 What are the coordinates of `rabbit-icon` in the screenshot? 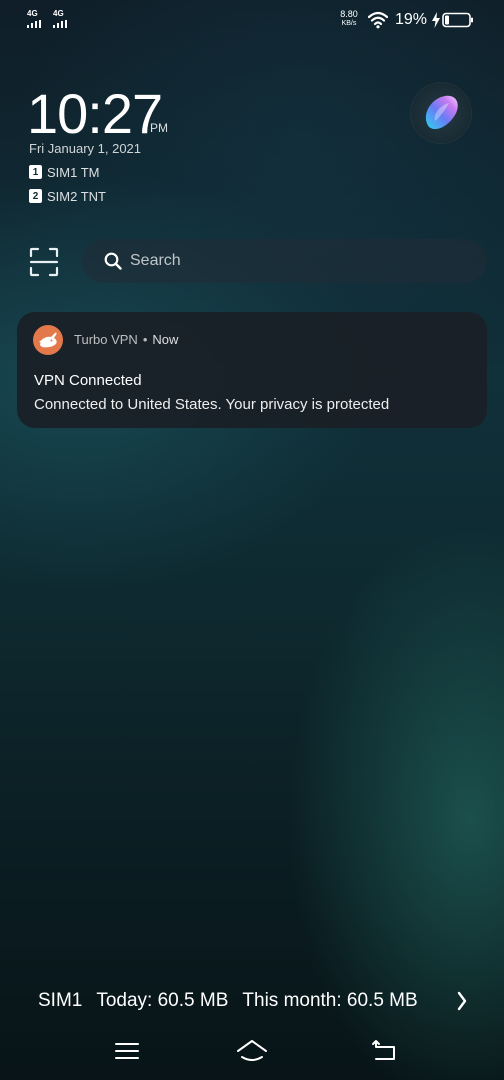 It's located at (48, 340).